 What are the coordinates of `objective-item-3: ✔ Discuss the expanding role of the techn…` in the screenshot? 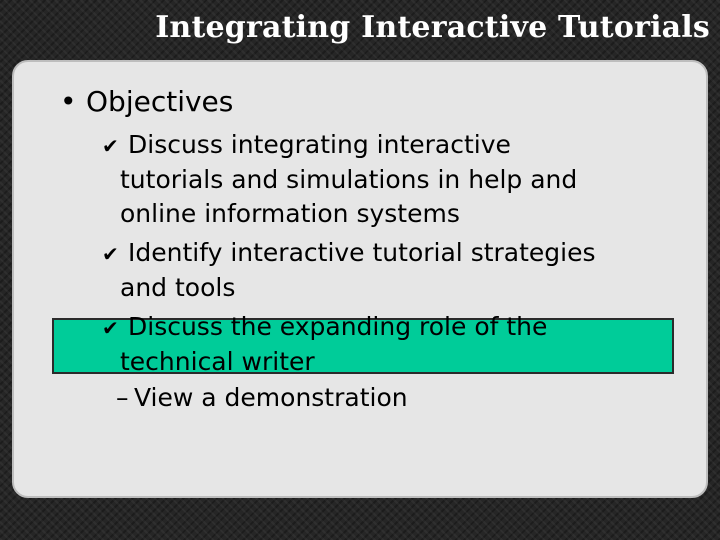 It's located at (324, 344).